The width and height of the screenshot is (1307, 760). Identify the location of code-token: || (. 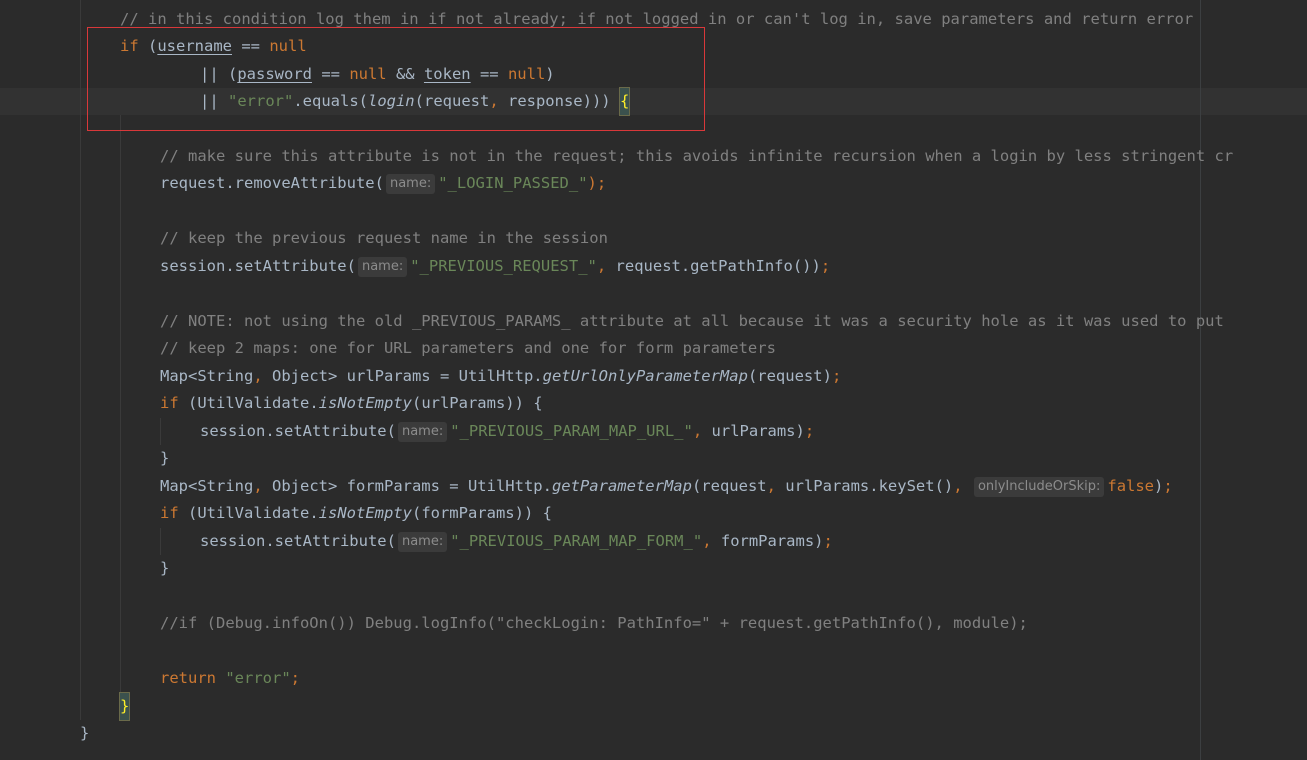
(219, 74).